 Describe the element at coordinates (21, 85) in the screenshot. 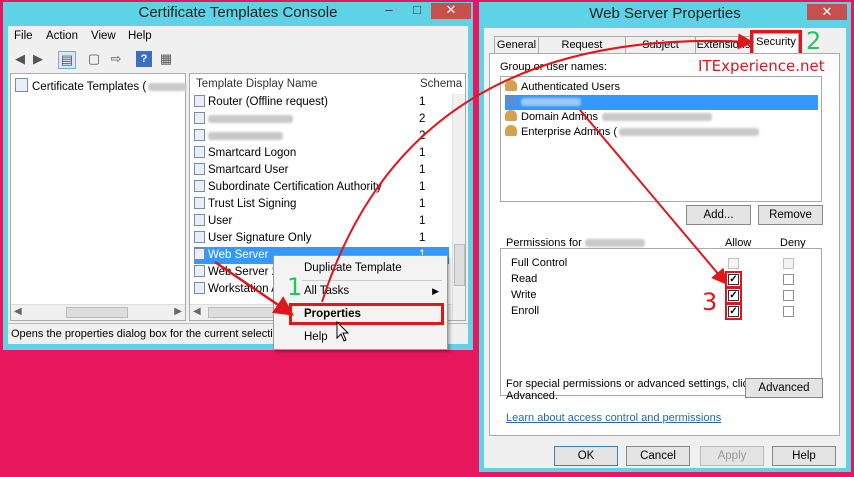

I see `template-folder-icon` at that location.